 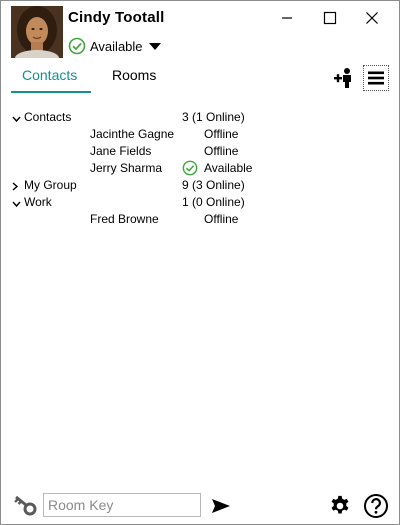 What do you see at coordinates (134, 75) in the screenshot?
I see `tab-rooms: Rooms` at bounding box center [134, 75].